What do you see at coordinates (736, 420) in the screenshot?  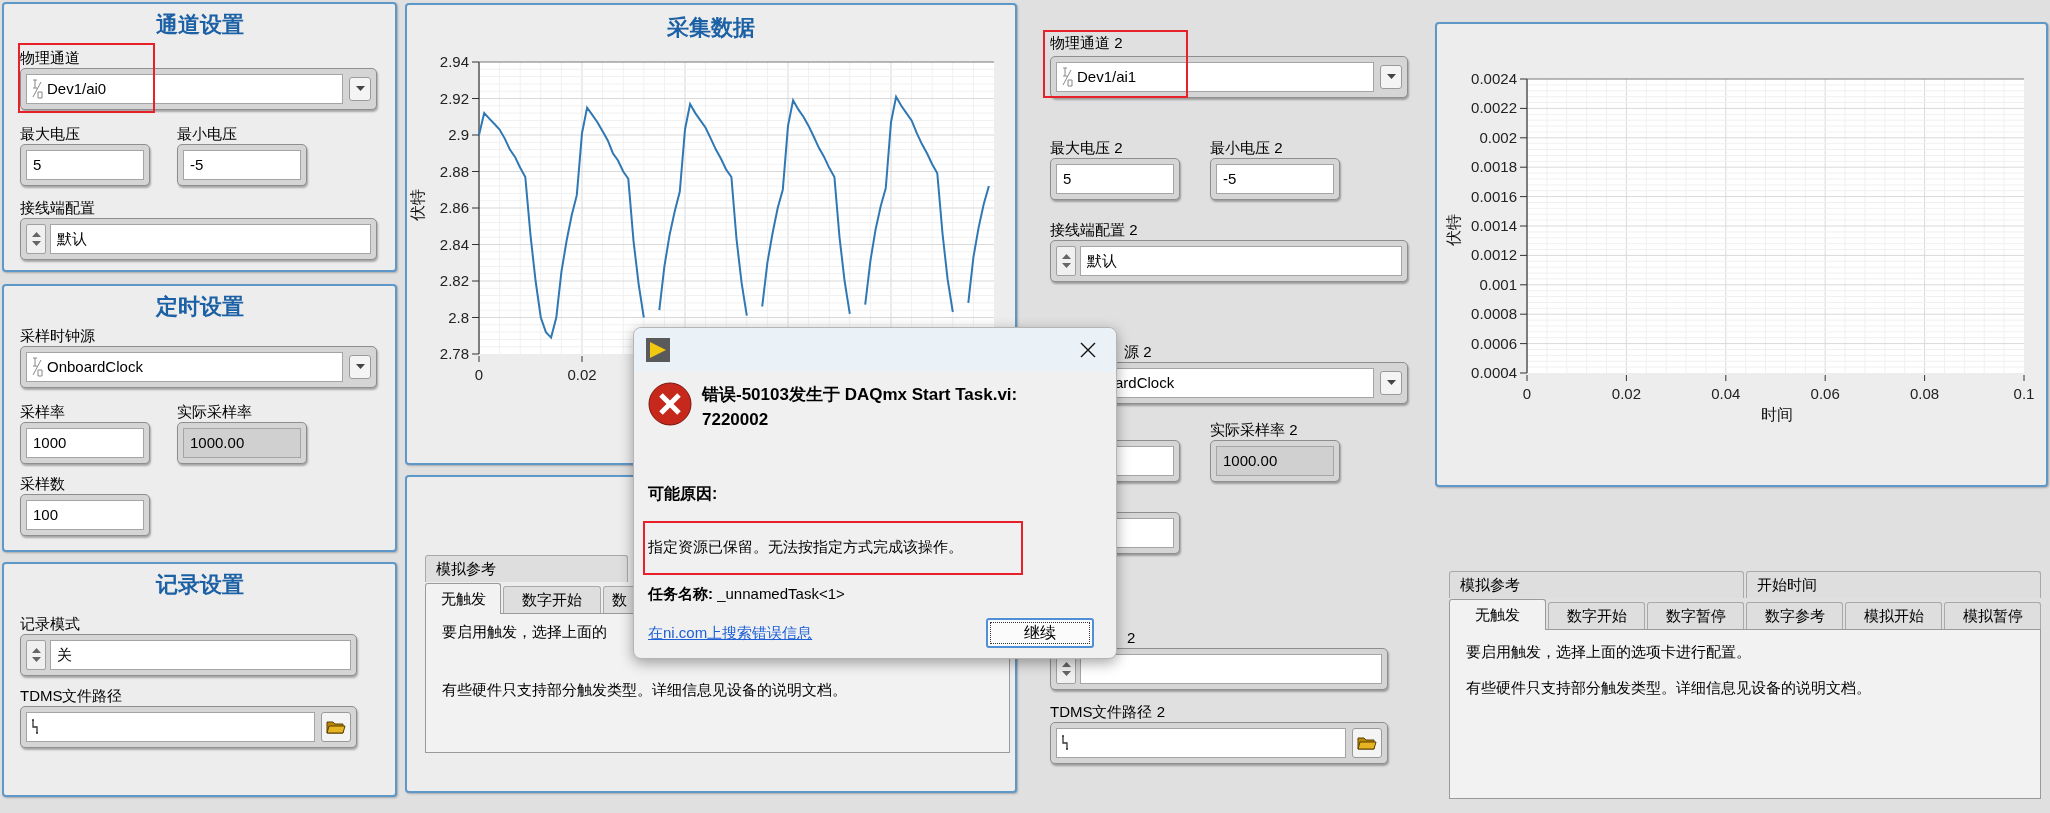 I see `error-heading: 7220002` at bounding box center [736, 420].